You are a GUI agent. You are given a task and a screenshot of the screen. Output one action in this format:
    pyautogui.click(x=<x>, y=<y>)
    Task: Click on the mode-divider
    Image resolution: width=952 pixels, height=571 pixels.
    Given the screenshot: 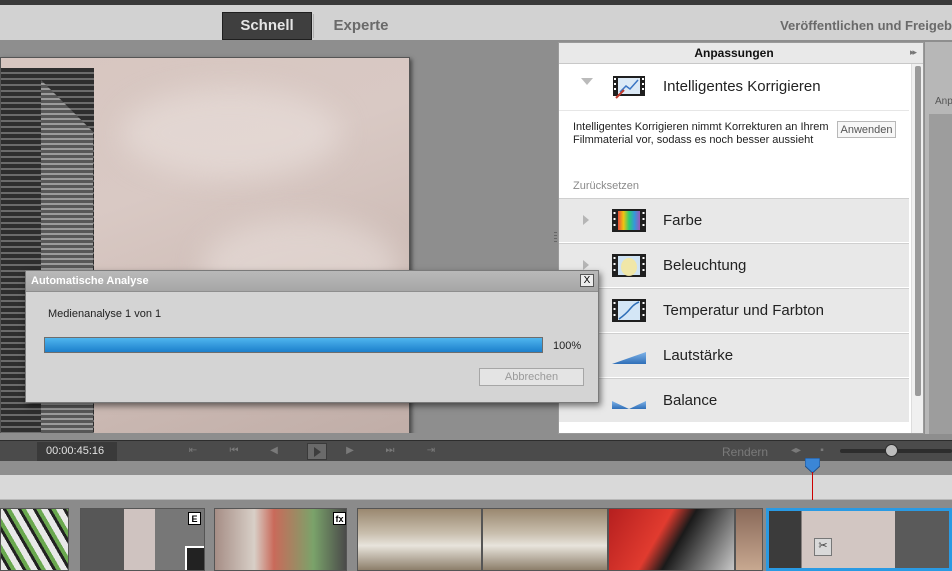 What is the action you would take?
    pyautogui.click(x=313, y=26)
    